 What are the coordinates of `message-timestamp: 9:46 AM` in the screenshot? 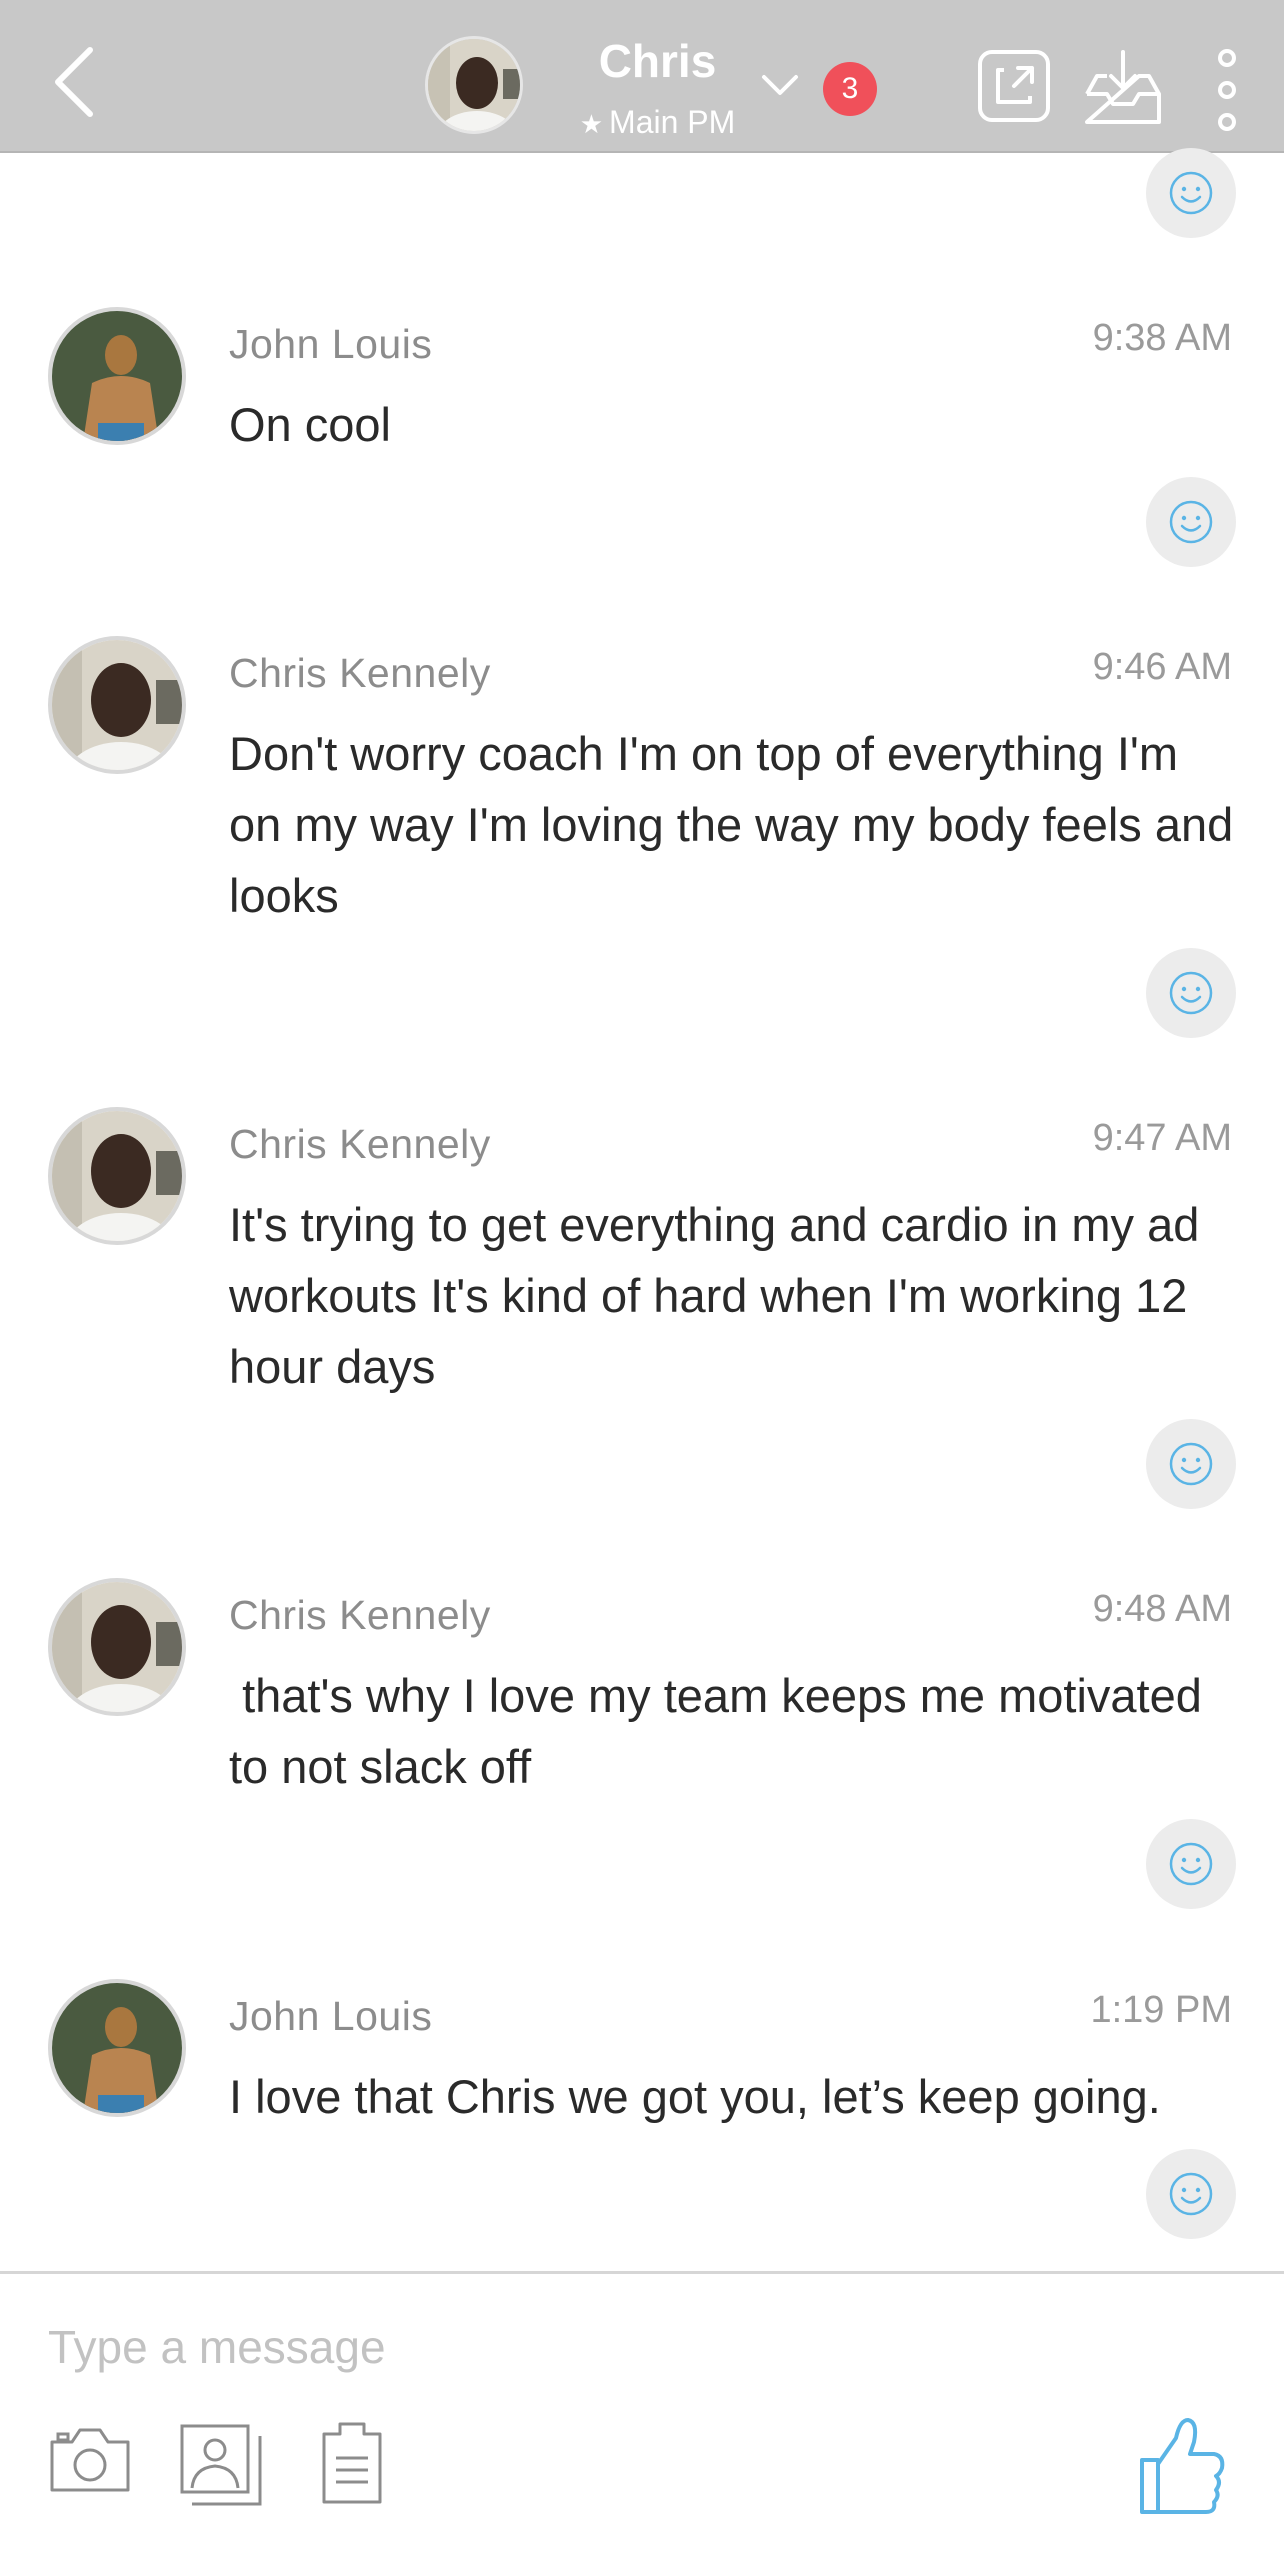 It's located at (1162, 667).